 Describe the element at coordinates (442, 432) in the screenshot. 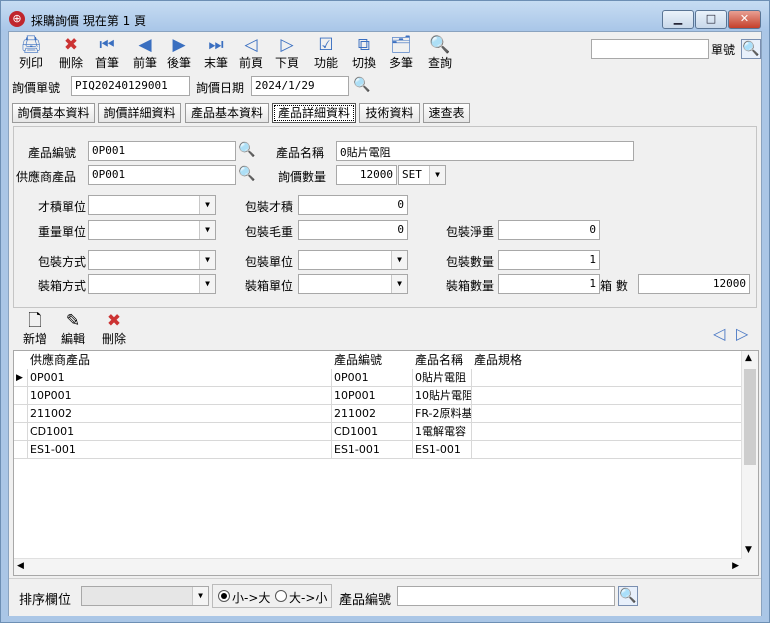

I see `table-cell: 1電解電容` at that location.